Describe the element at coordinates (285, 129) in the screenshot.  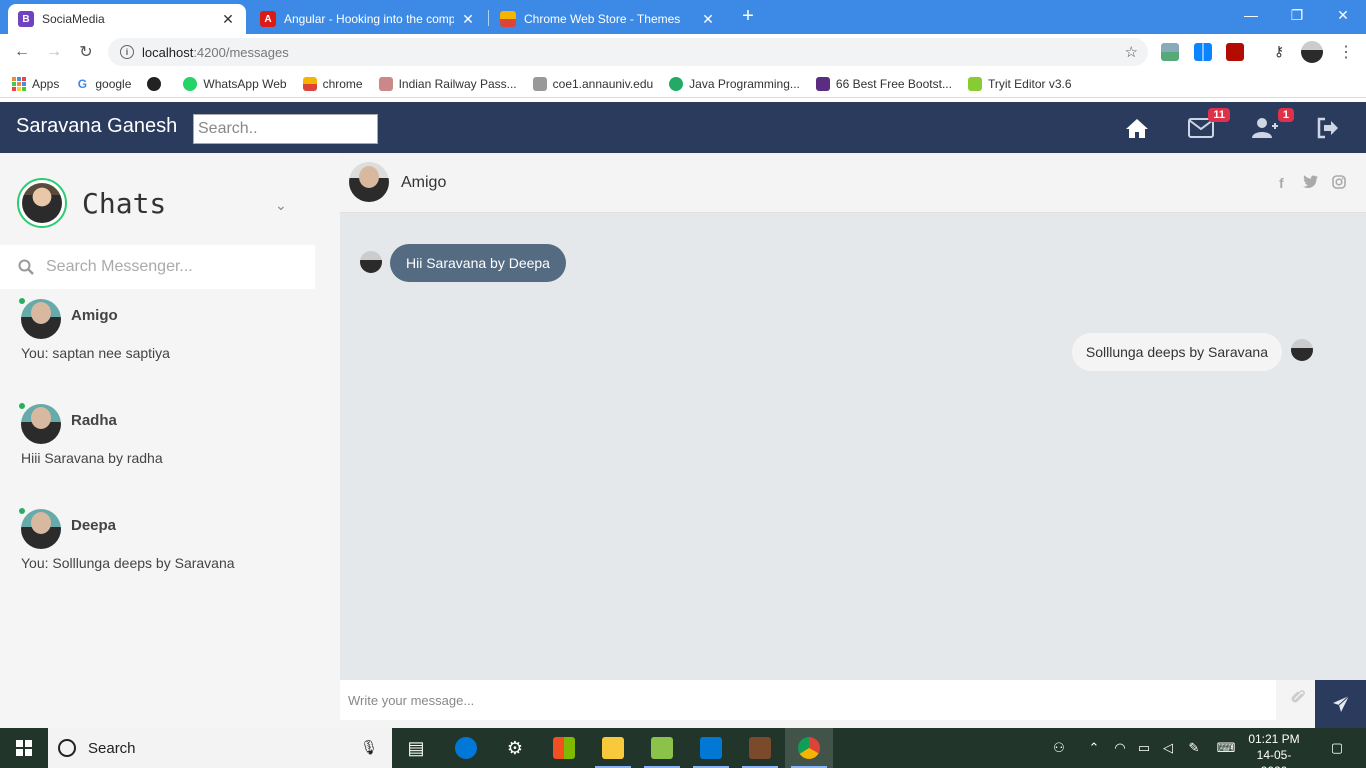
I see `navbar-search-input: Search..` at that location.